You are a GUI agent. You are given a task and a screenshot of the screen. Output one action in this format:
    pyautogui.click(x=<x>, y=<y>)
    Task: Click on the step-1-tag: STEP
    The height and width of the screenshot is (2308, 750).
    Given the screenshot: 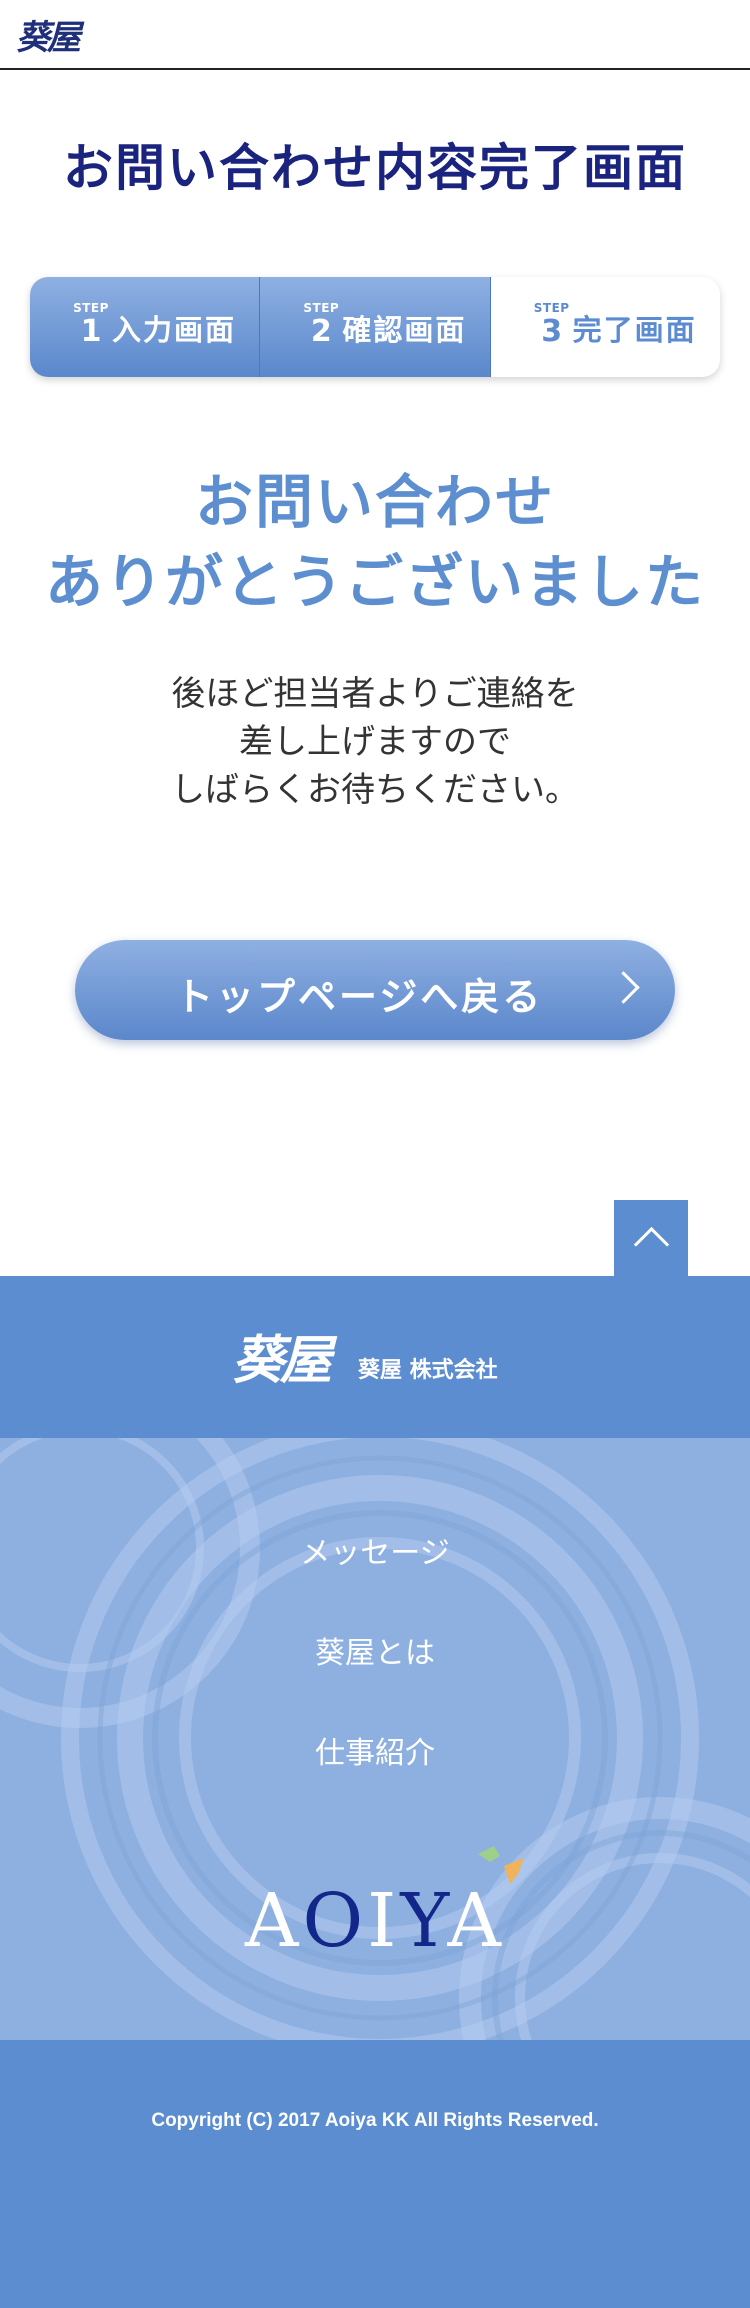 What is the action you would take?
    pyautogui.click(x=91, y=308)
    